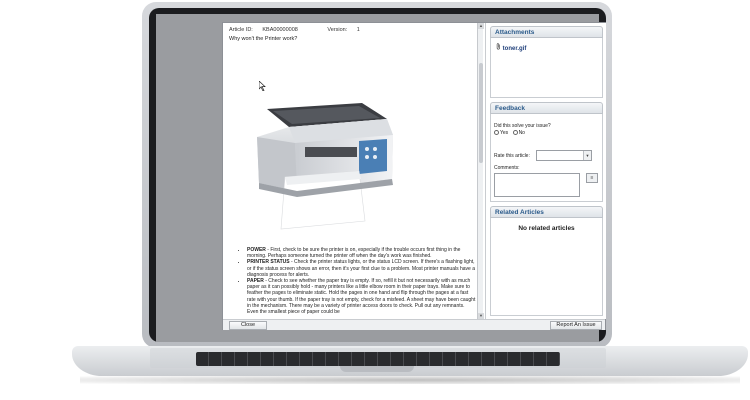 This screenshot has width=750, height=400. What do you see at coordinates (546, 267) in the screenshot?
I see `related-articles-panel` at bounding box center [546, 267].